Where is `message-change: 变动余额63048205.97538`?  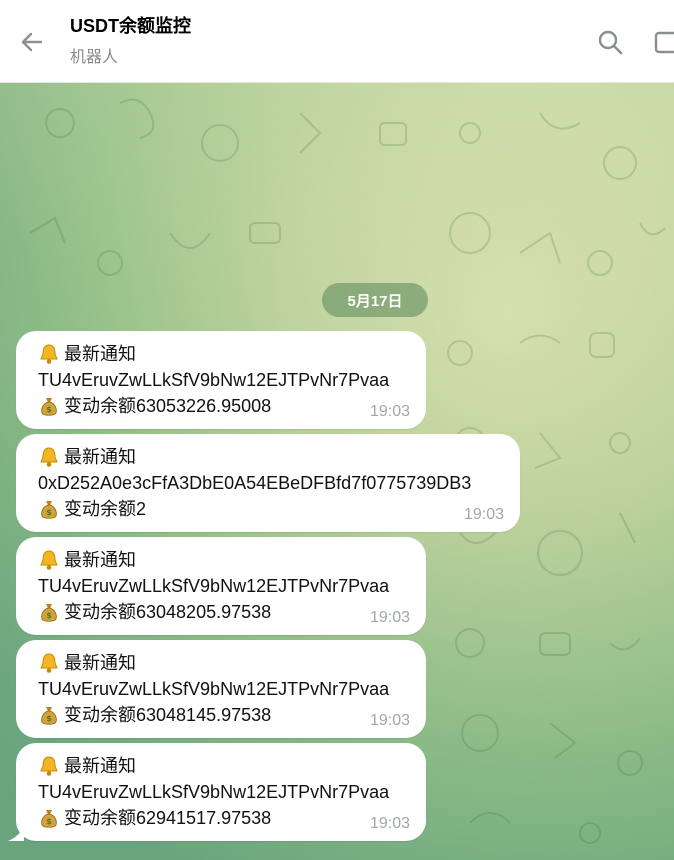 message-change: 变动余额63048205.97538 is located at coordinates (168, 612).